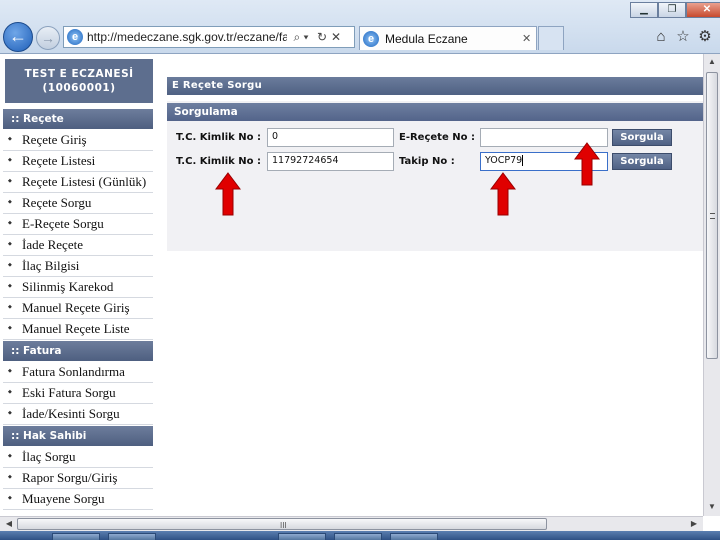 The height and width of the screenshot is (540, 720). I want to click on grip-icon: III, so click(283, 525).